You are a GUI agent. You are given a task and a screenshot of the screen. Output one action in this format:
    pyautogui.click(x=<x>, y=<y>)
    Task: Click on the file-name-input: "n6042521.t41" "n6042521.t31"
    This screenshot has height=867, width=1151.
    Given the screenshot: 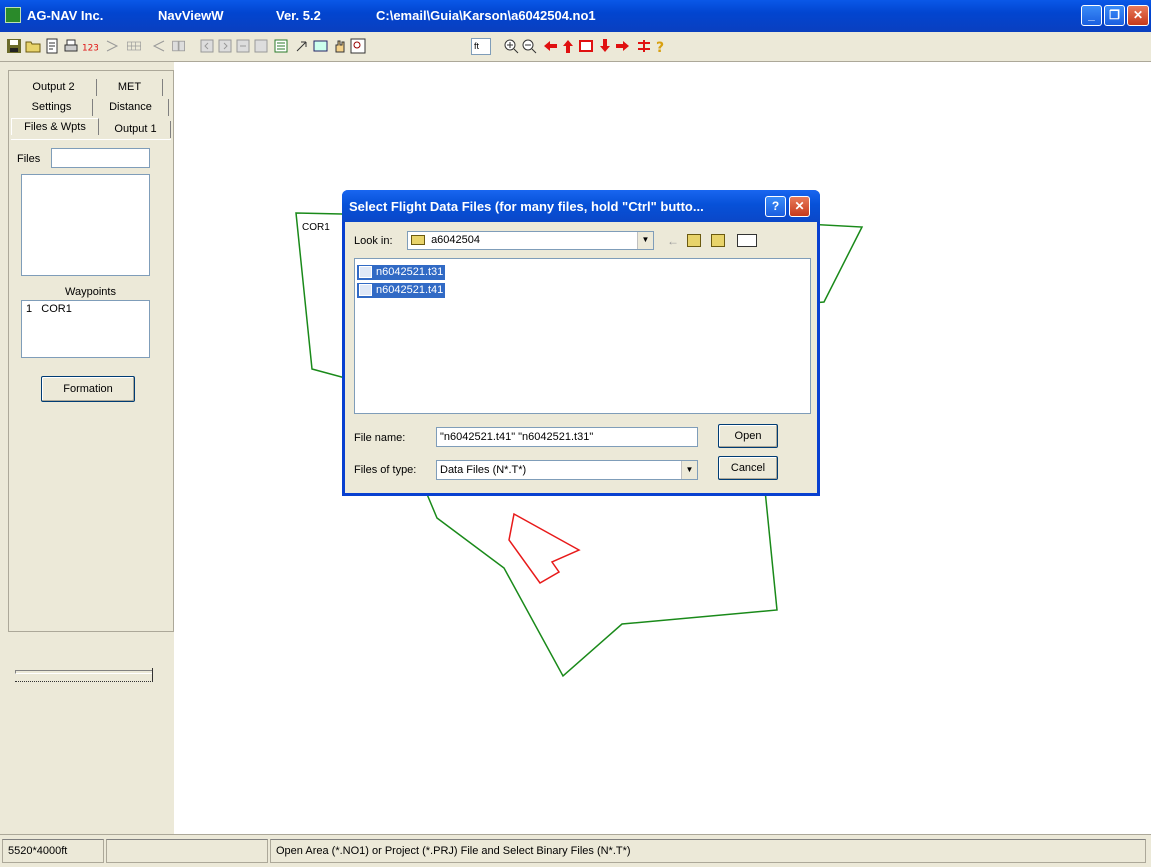 What is the action you would take?
    pyautogui.click(x=567, y=437)
    